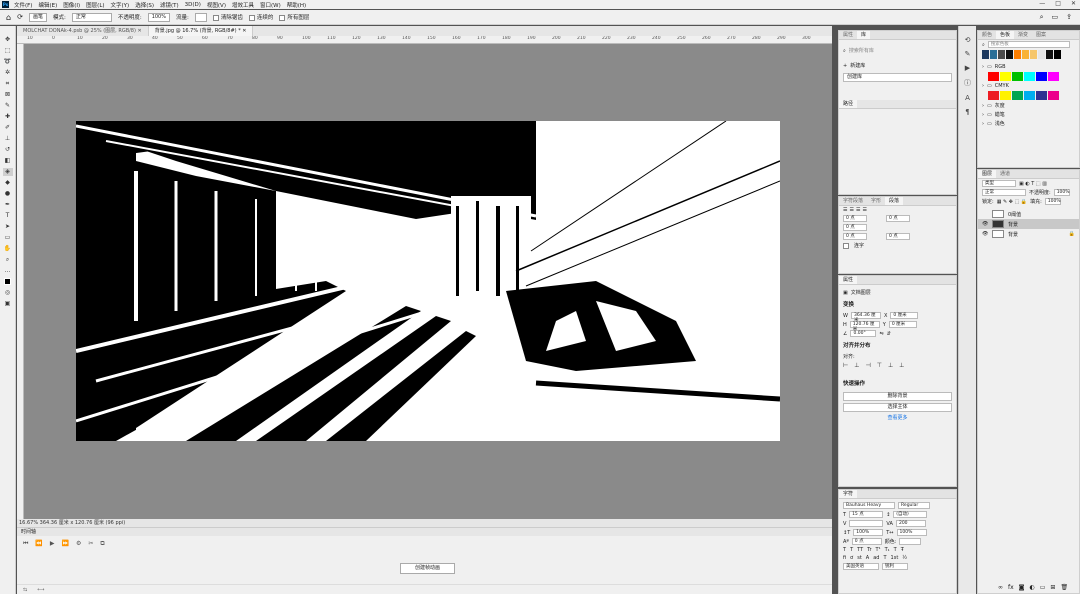  What do you see at coordinates (845, 365) in the screenshot?
I see `align-left-edges-icon: ⊢` at bounding box center [845, 365].